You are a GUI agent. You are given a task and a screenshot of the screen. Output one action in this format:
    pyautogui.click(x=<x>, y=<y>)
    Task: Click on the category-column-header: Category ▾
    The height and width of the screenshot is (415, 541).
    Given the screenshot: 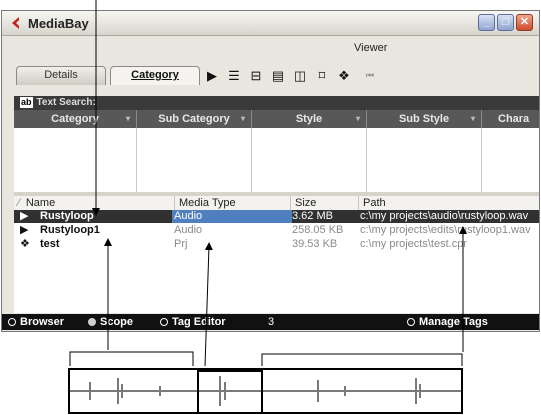 What is the action you would take?
    pyautogui.click(x=75, y=119)
    